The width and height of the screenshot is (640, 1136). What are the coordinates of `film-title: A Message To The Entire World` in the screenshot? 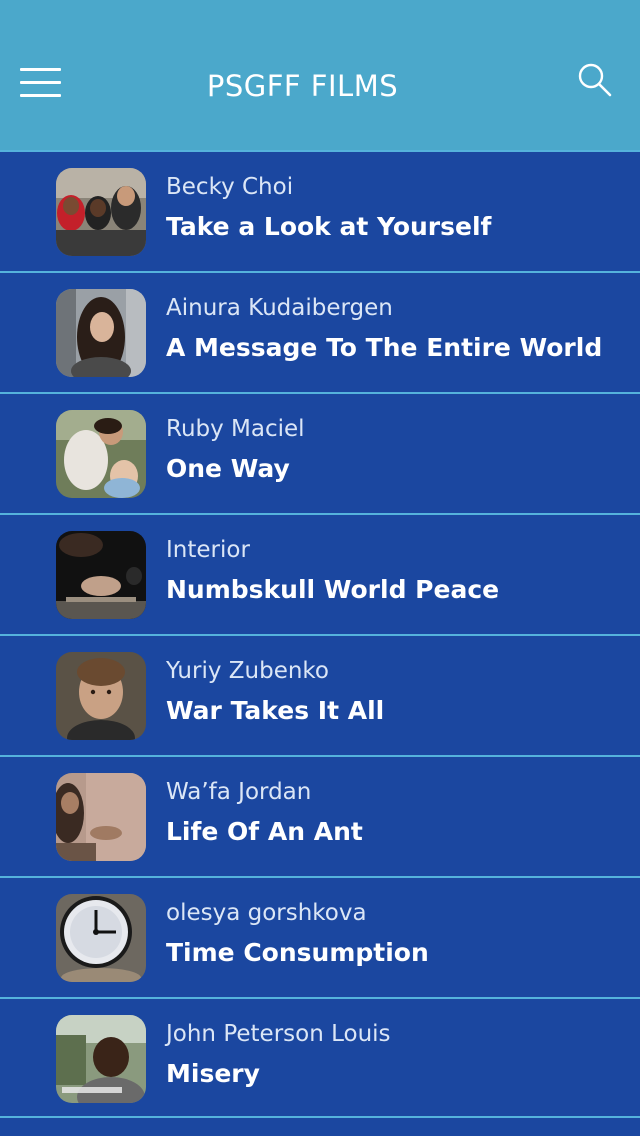 It's located at (384, 347).